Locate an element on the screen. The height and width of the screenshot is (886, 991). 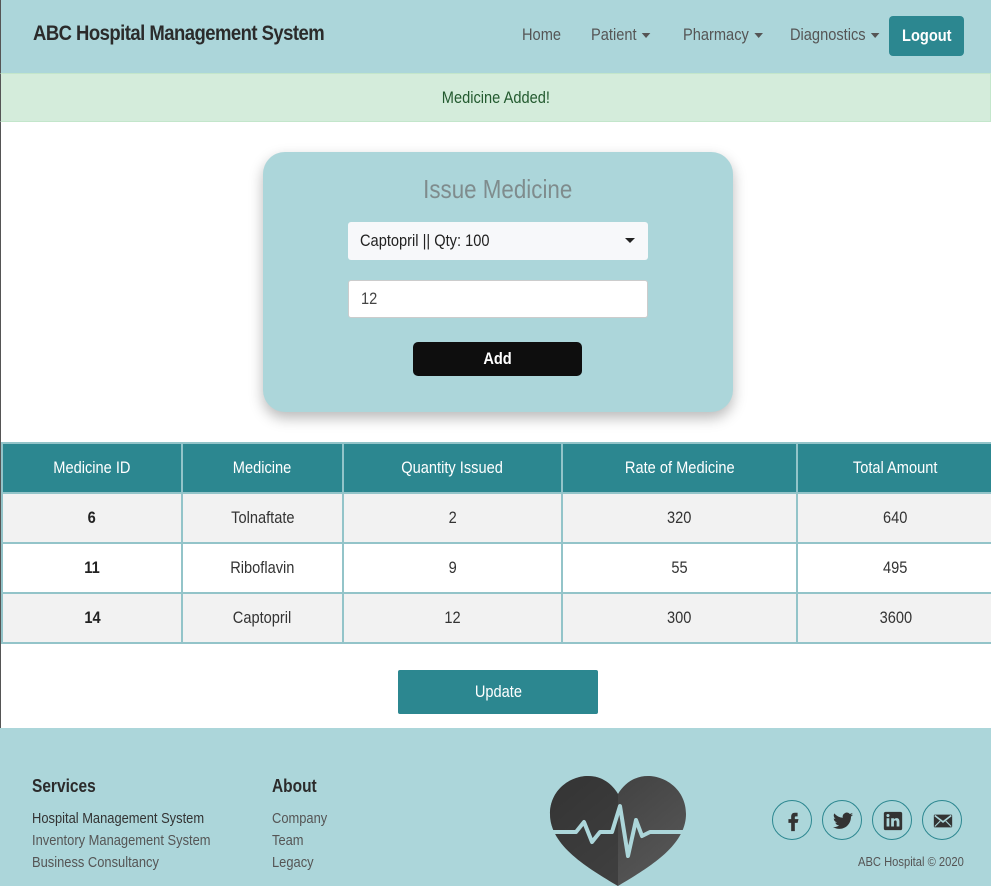
chevron-down-icon is located at coordinates (630, 240).